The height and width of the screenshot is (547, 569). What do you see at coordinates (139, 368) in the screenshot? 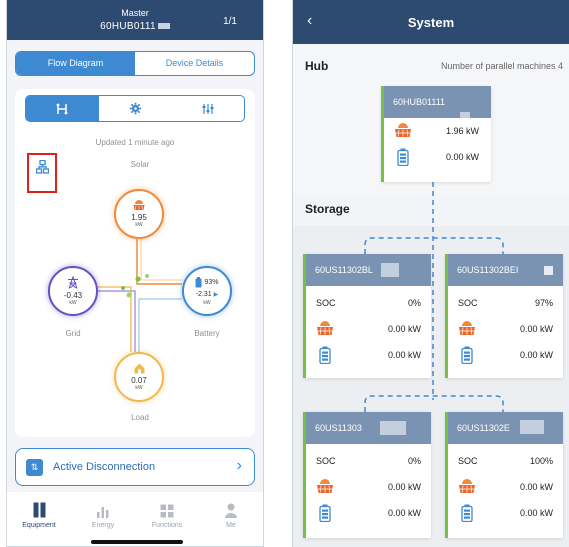
I see `home-icon` at bounding box center [139, 368].